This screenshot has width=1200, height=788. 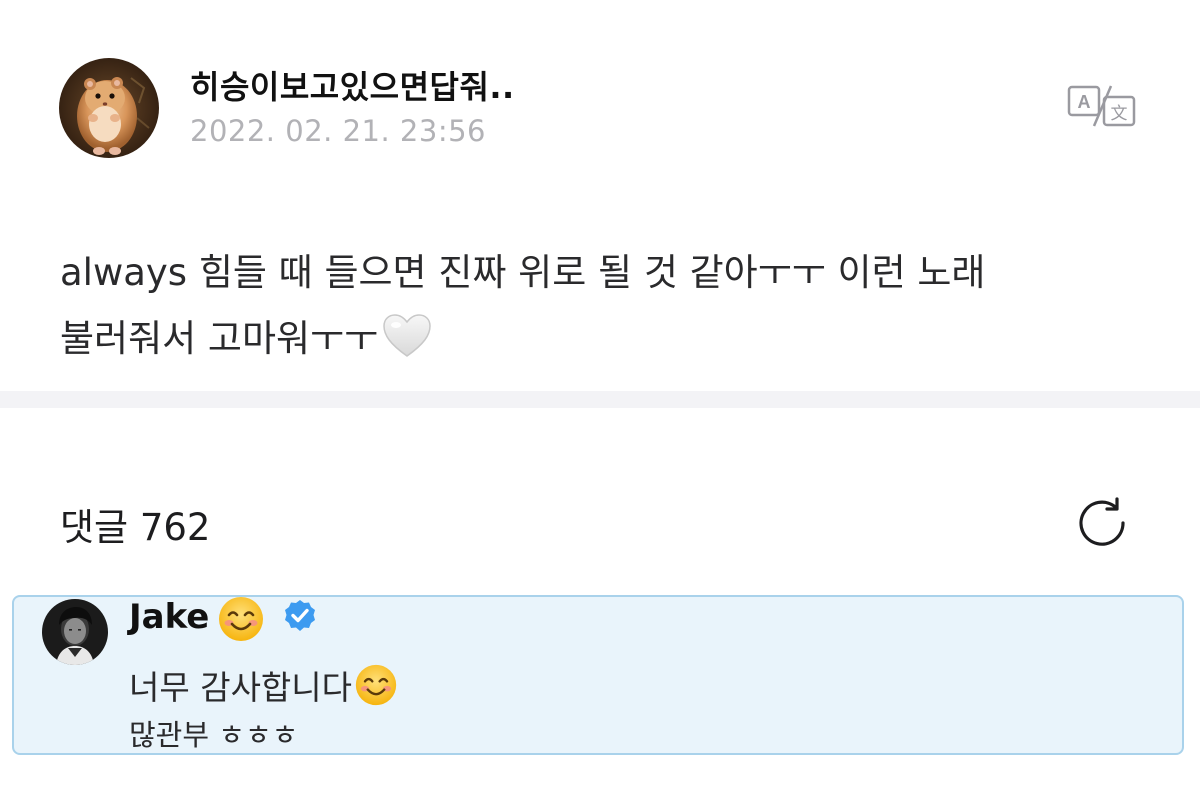 What do you see at coordinates (1119, 114) in the screenshot?
I see `svg-text: 文` at bounding box center [1119, 114].